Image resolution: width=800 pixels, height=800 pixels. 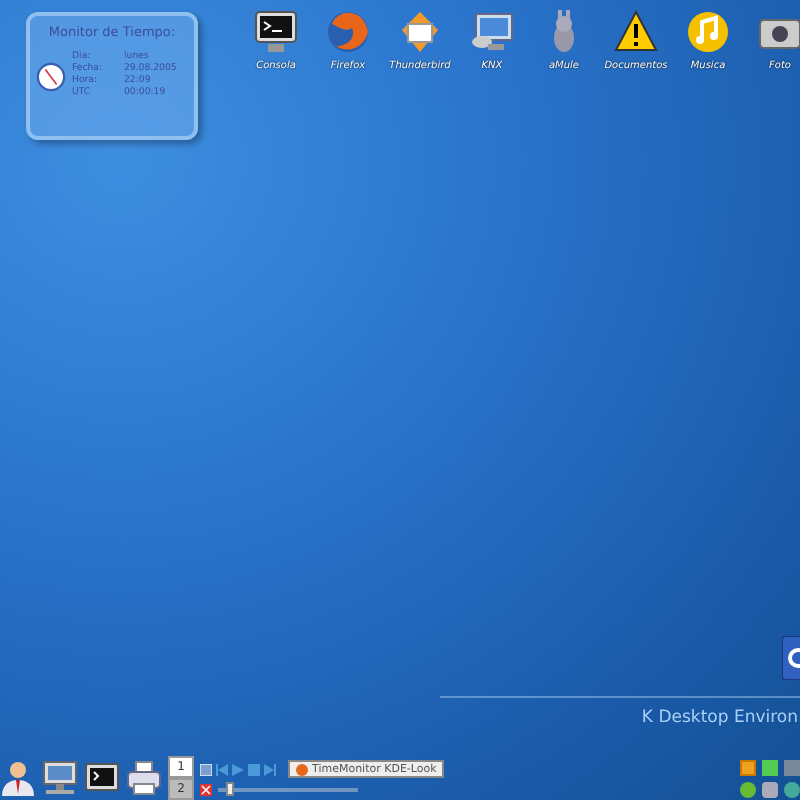 What do you see at coordinates (206, 769) in the screenshot?
I see `window-list-icon` at bounding box center [206, 769].